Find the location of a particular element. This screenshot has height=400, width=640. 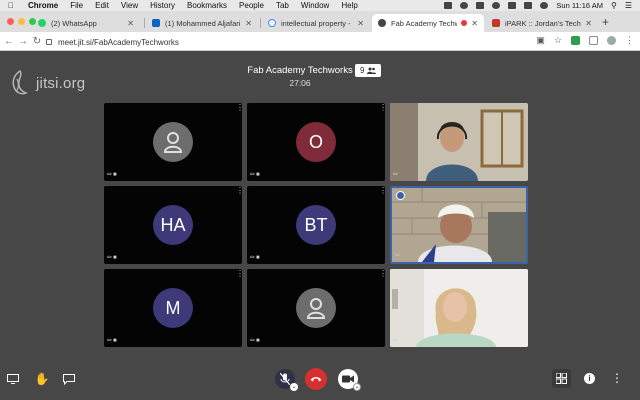

participant-tile: M ⋮ ✏■ is located at coordinates (173, 308).